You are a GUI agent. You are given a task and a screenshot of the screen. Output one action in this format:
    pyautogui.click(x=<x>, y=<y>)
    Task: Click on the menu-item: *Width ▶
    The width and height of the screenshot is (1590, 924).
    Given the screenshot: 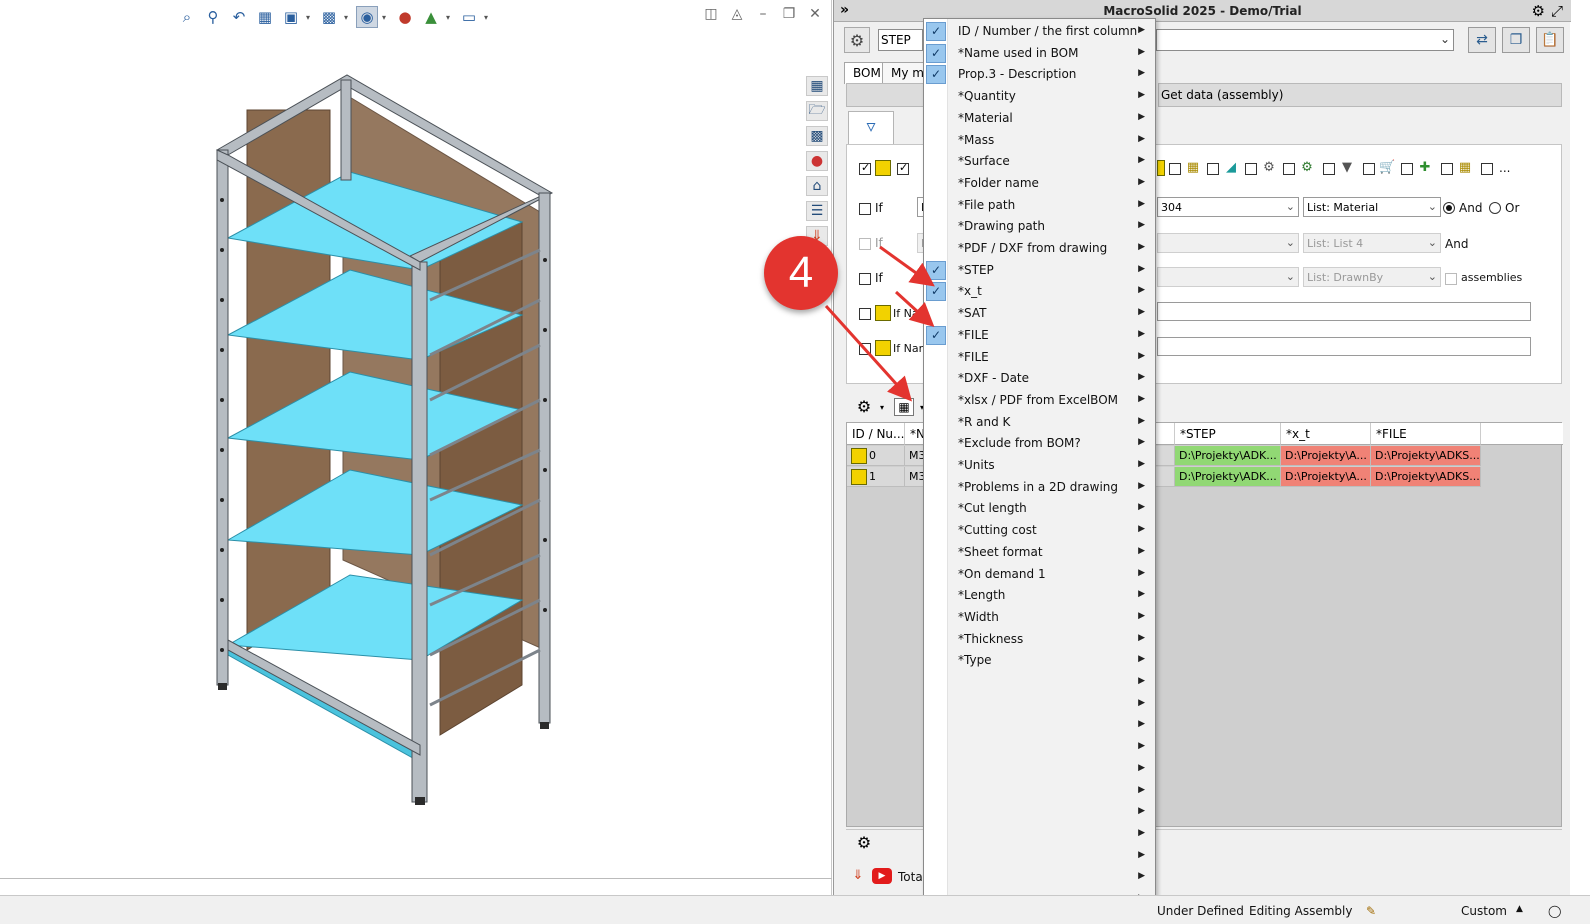 What is the action you would take?
    pyautogui.click(x=1039, y=618)
    